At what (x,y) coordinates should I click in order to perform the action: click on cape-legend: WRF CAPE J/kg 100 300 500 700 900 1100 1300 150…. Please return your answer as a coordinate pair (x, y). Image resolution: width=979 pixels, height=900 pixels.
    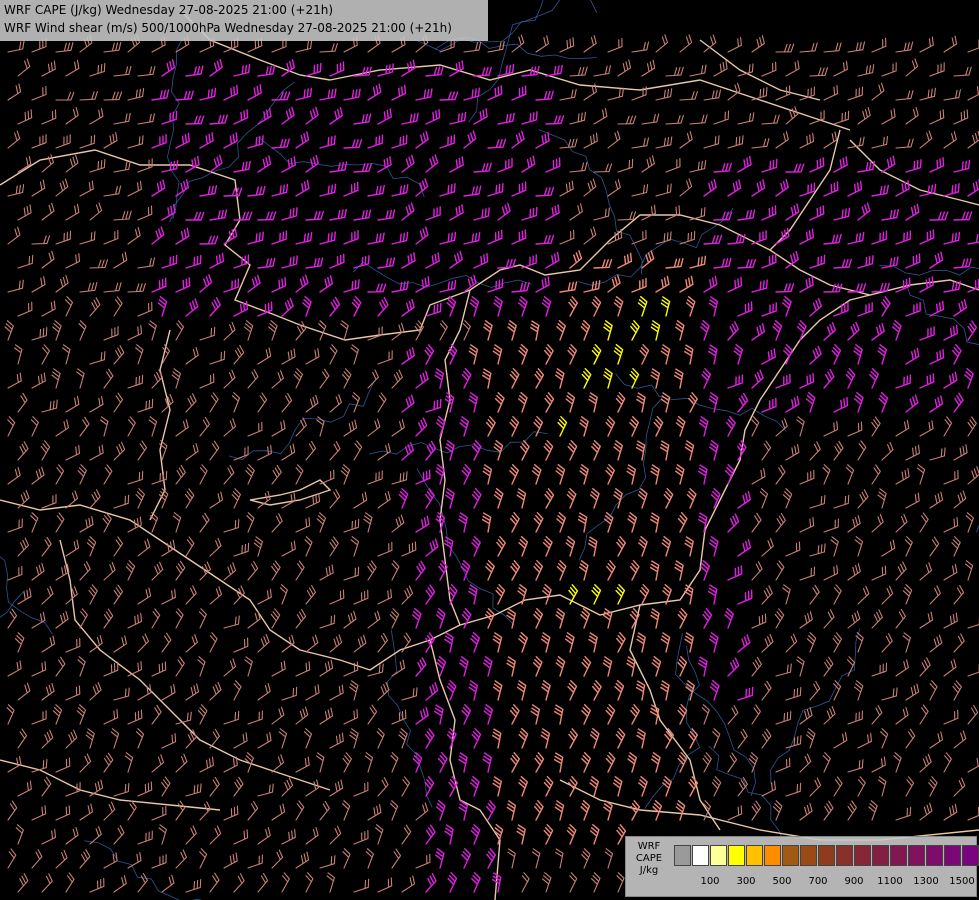
    Looking at the image, I should click on (802, 866).